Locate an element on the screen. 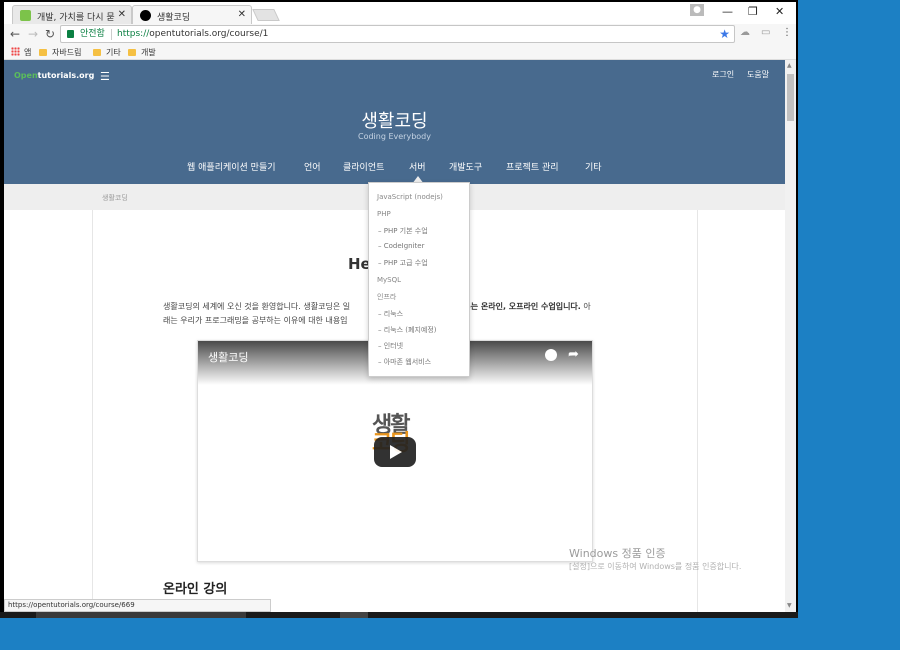  activation-watermark-title: Windows 정품 인증 is located at coordinates (617, 553).